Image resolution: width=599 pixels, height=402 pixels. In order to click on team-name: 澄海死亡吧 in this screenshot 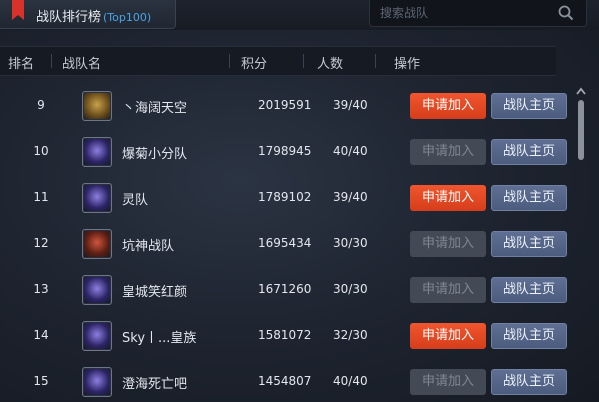, I will do `click(154, 382)`.